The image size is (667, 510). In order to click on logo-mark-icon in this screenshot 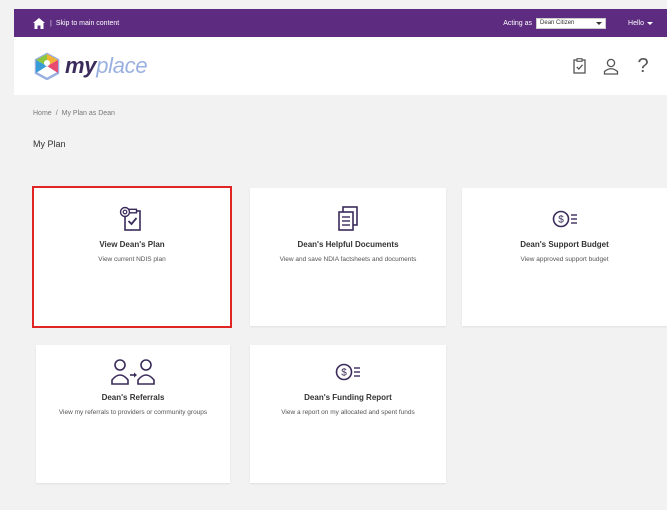, I will do `click(47, 66)`.